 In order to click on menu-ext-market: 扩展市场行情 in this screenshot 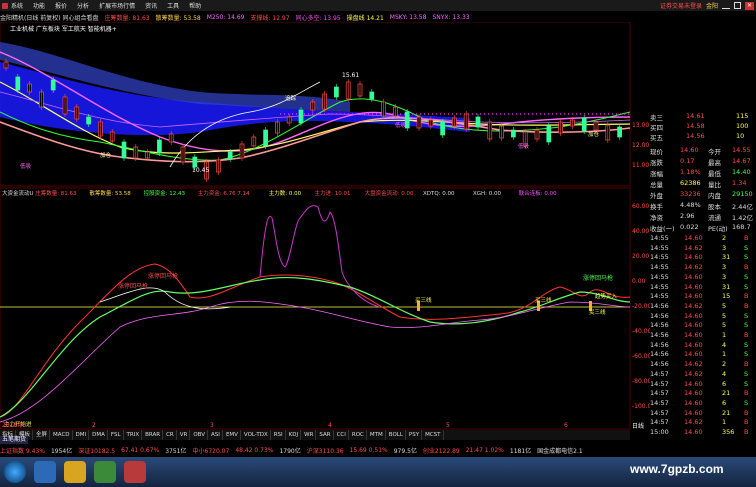, I will do `click(117, 5)`.